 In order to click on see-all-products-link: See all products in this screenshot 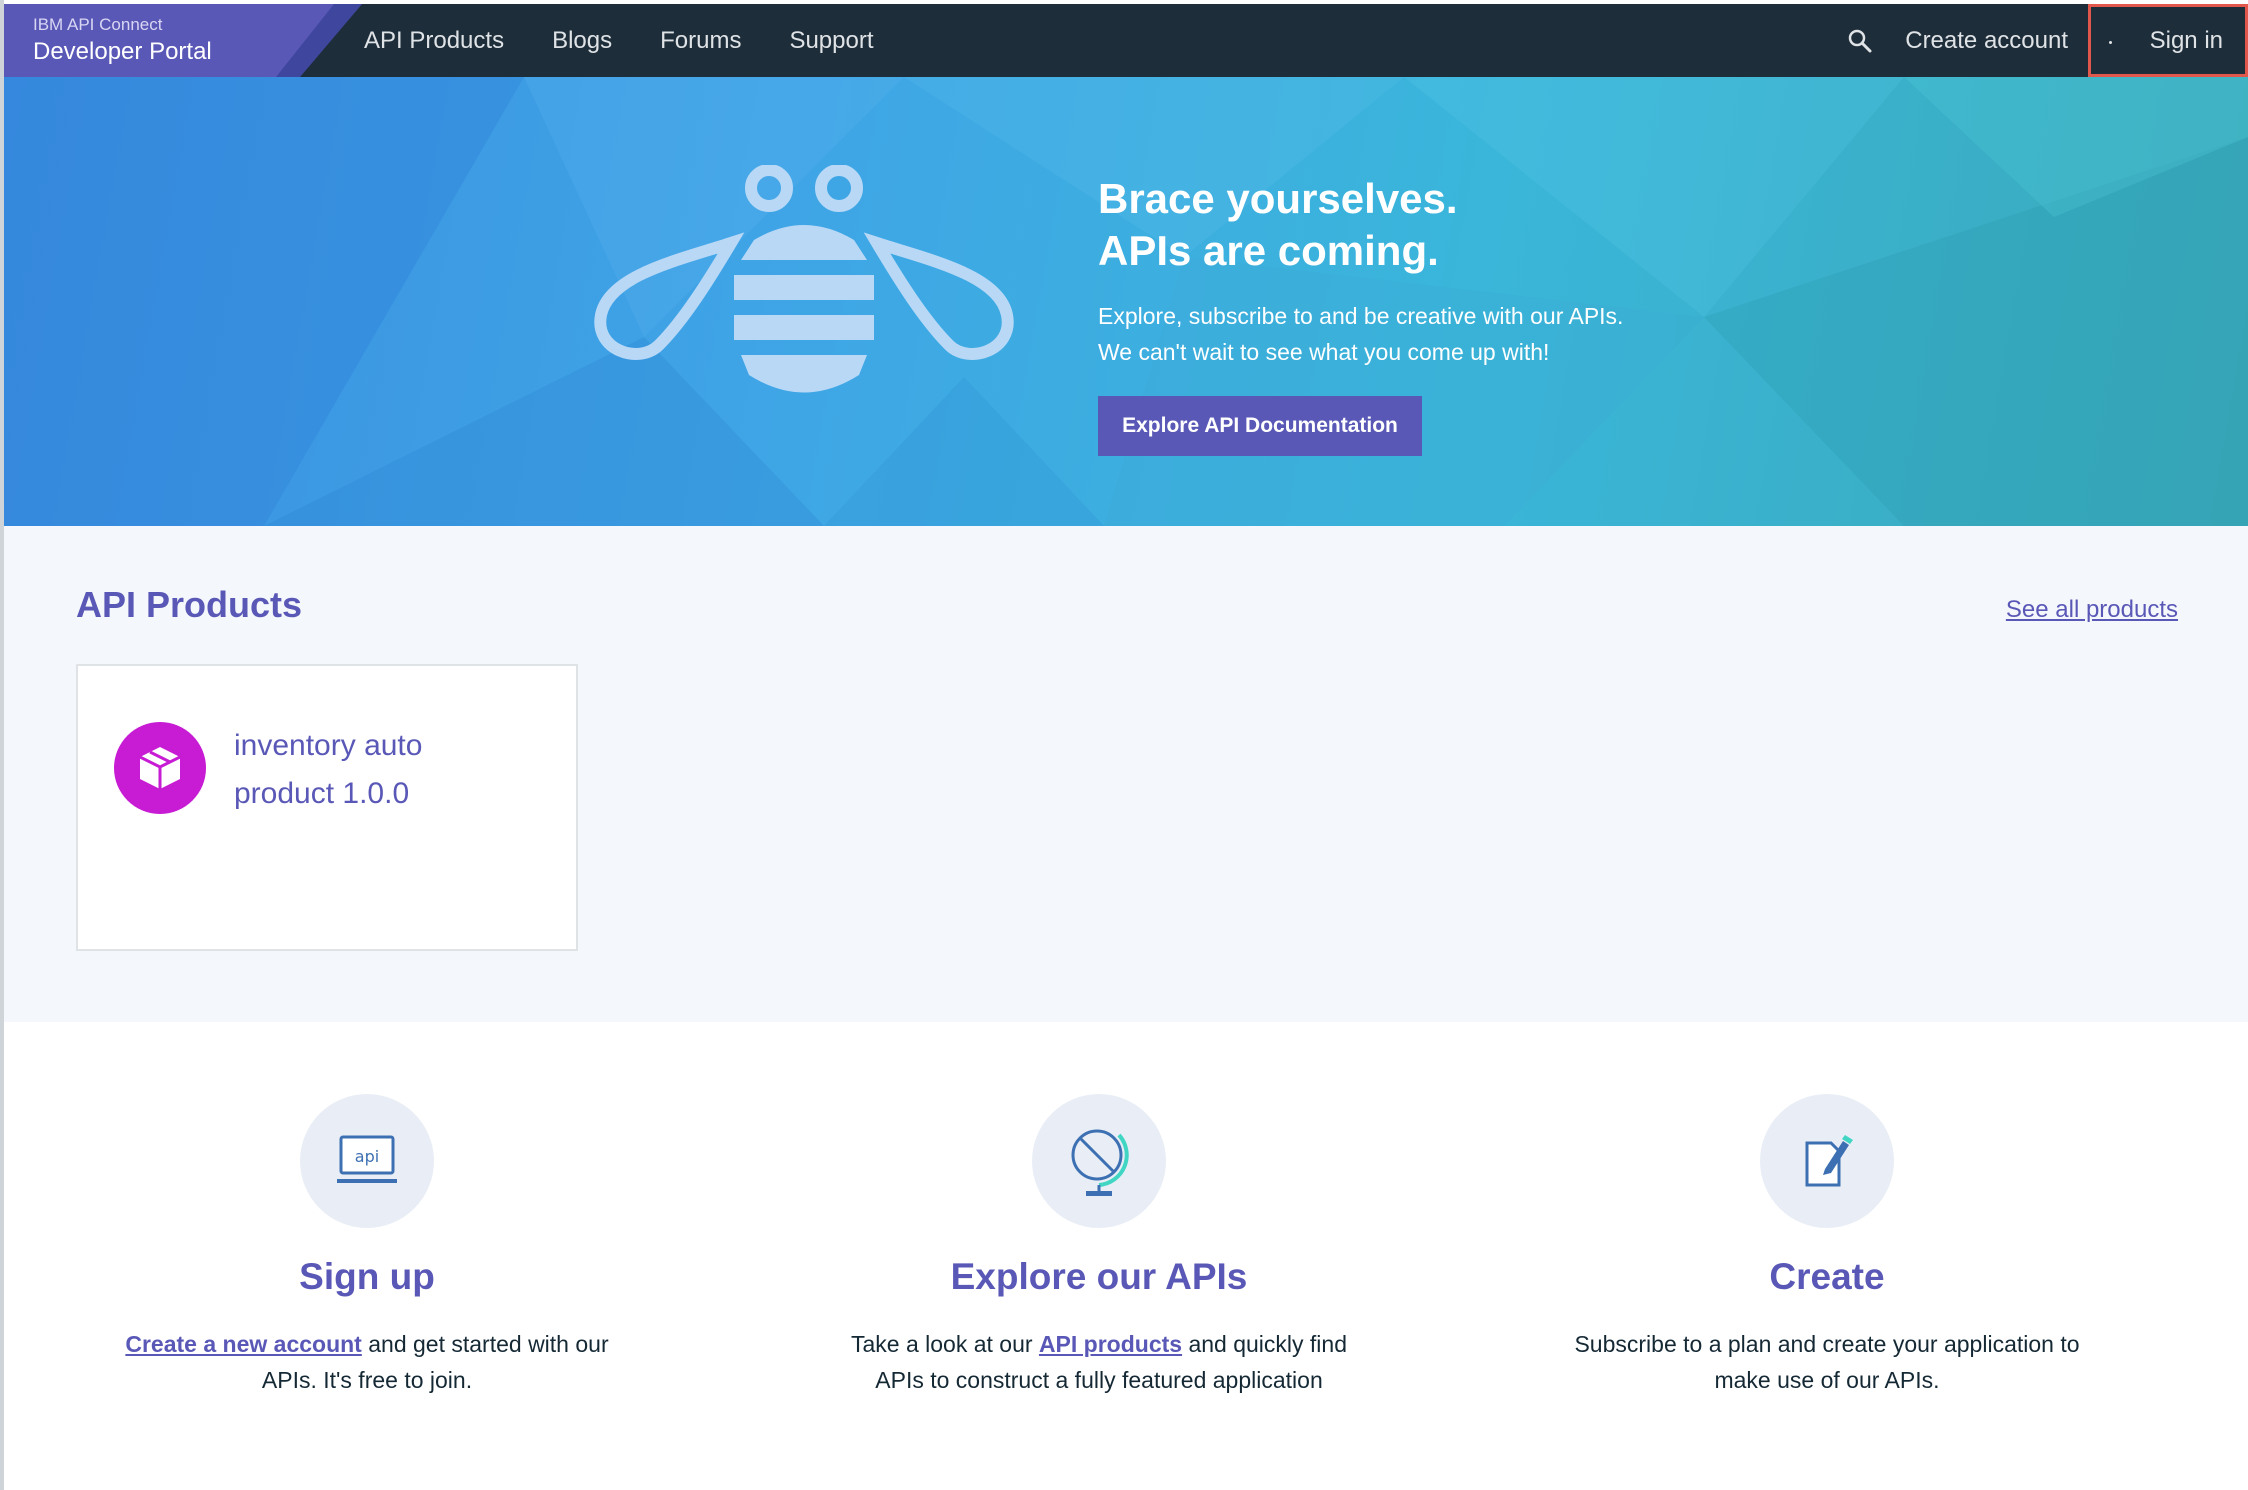, I will do `click(2092, 610)`.